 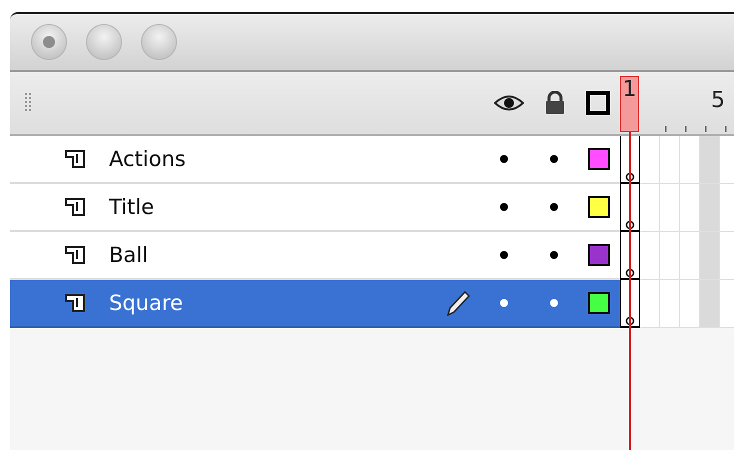 What do you see at coordinates (315, 304) in the screenshot?
I see `layer-row: Square` at bounding box center [315, 304].